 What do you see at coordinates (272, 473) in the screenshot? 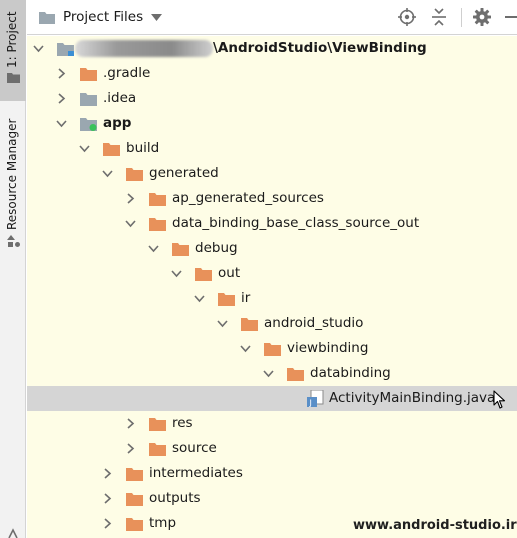
I see `tree-row-intermediates: intermediates` at bounding box center [272, 473].